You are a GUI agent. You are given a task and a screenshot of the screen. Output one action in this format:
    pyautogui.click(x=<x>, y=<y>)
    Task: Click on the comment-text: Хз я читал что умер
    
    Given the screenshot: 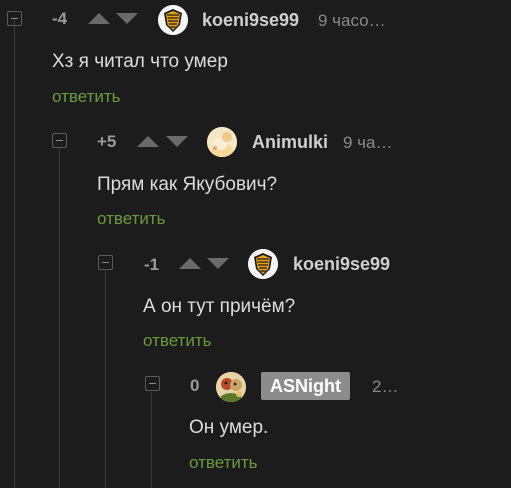 What is the action you would take?
    pyautogui.click(x=140, y=61)
    